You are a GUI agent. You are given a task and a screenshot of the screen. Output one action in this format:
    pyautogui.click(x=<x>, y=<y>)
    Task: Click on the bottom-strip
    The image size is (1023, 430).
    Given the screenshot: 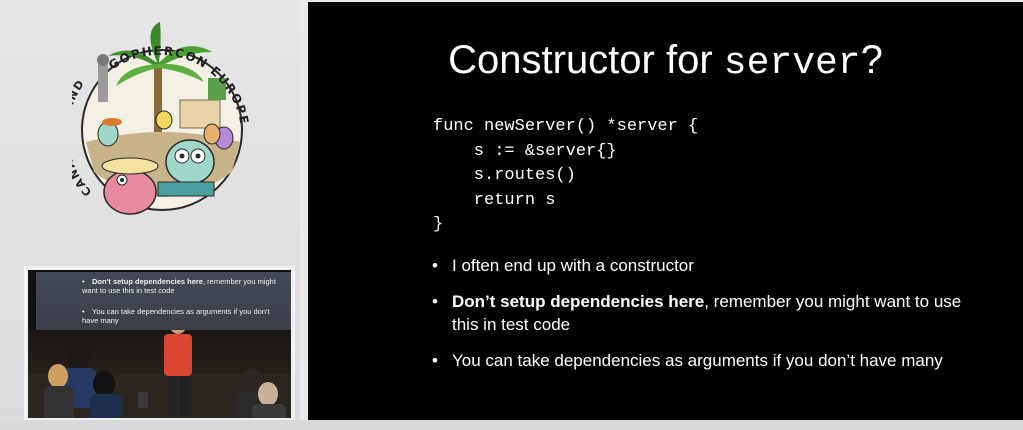 What is the action you would take?
    pyautogui.click(x=511, y=425)
    